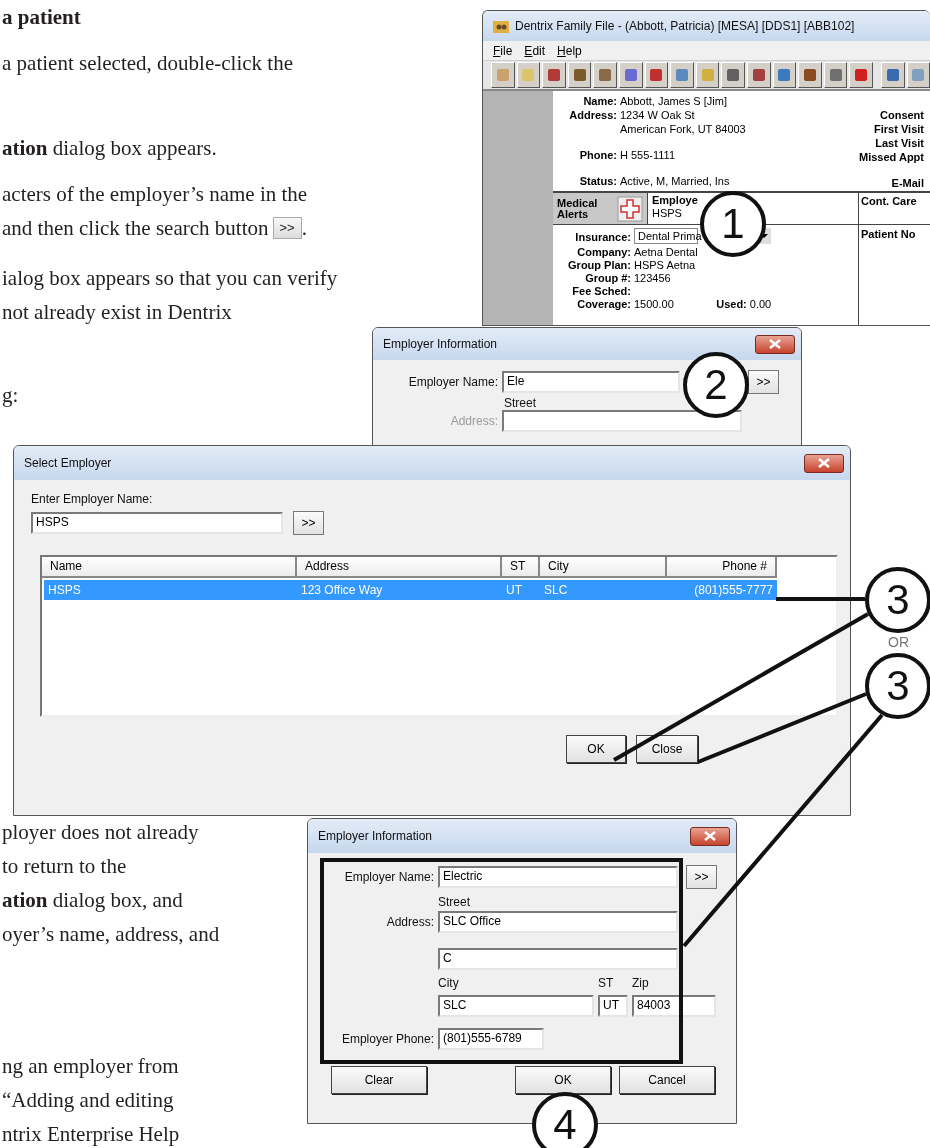 This screenshot has width=930, height=1148. What do you see at coordinates (891, 157) in the screenshot?
I see `field-label: Missed Appt` at bounding box center [891, 157].